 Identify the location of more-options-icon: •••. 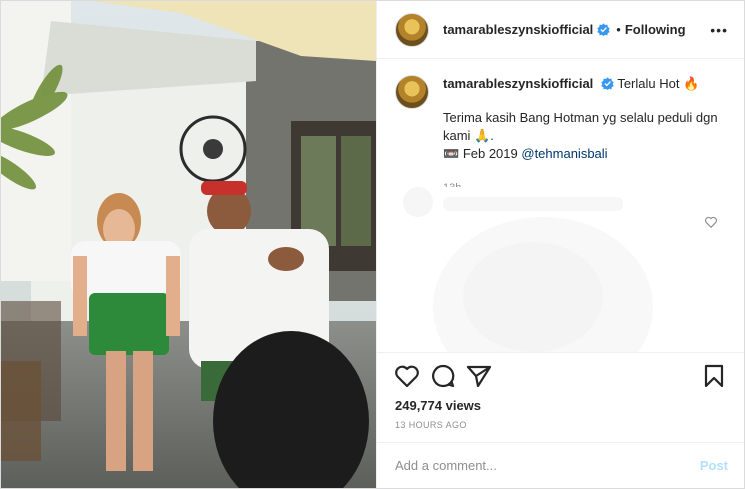
(719, 30).